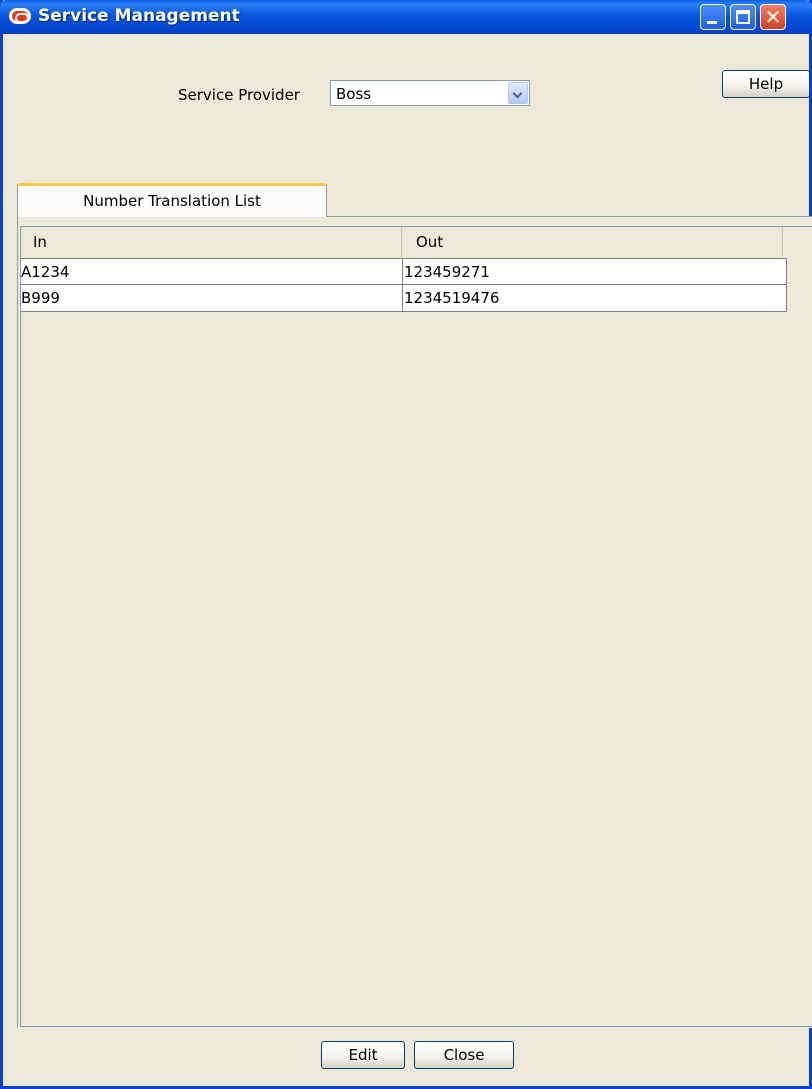 This screenshot has height=1089, width=812. What do you see at coordinates (172, 200) in the screenshot?
I see `tab-number-translation-list: Number Translation List` at bounding box center [172, 200].